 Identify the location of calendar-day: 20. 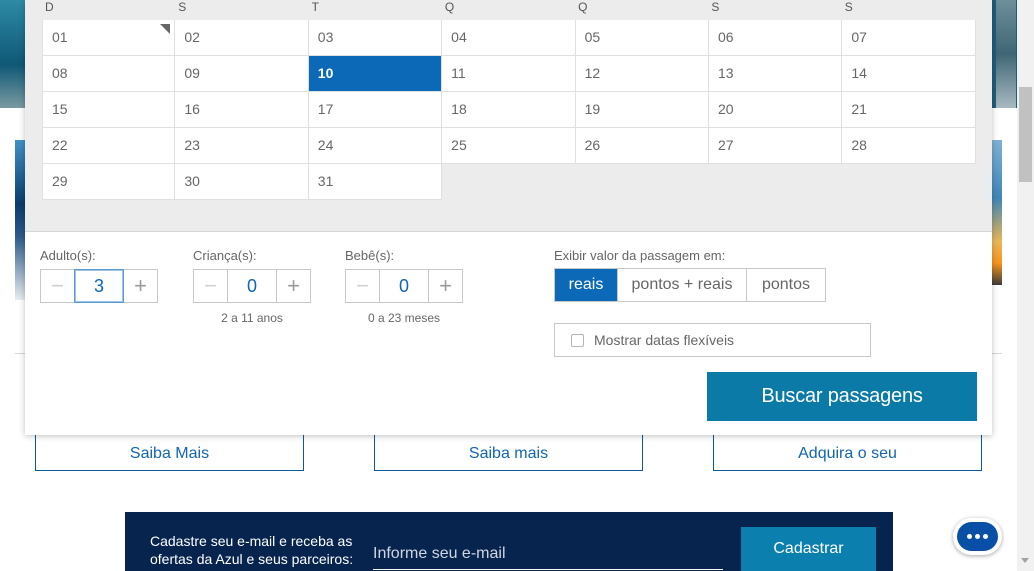
(775, 110).